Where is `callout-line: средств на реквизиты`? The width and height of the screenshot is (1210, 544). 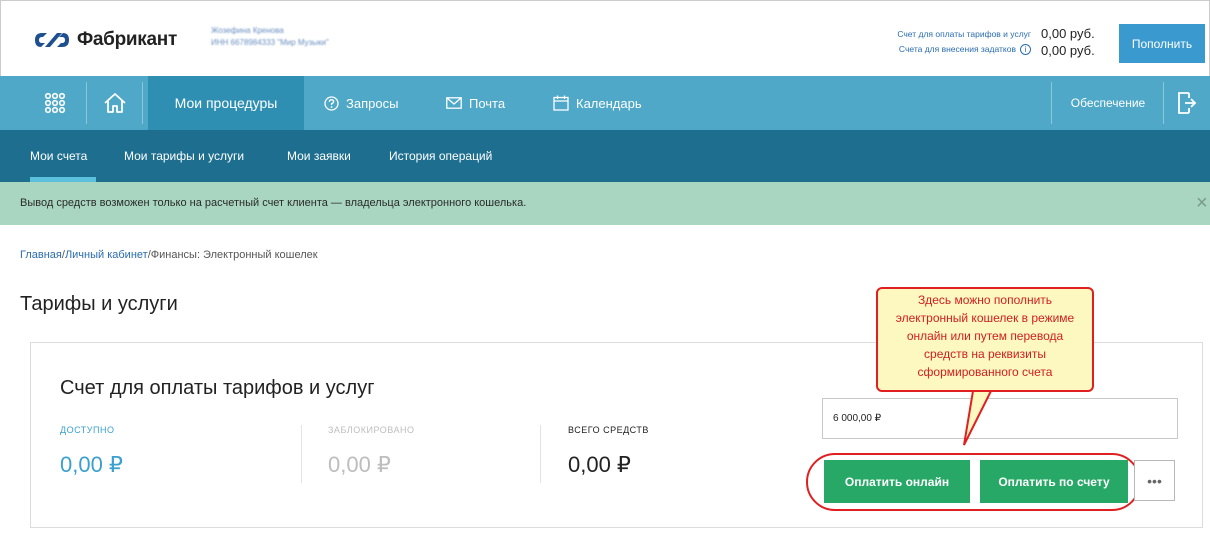 callout-line: средств на реквизиты is located at coordinates (985, 354).